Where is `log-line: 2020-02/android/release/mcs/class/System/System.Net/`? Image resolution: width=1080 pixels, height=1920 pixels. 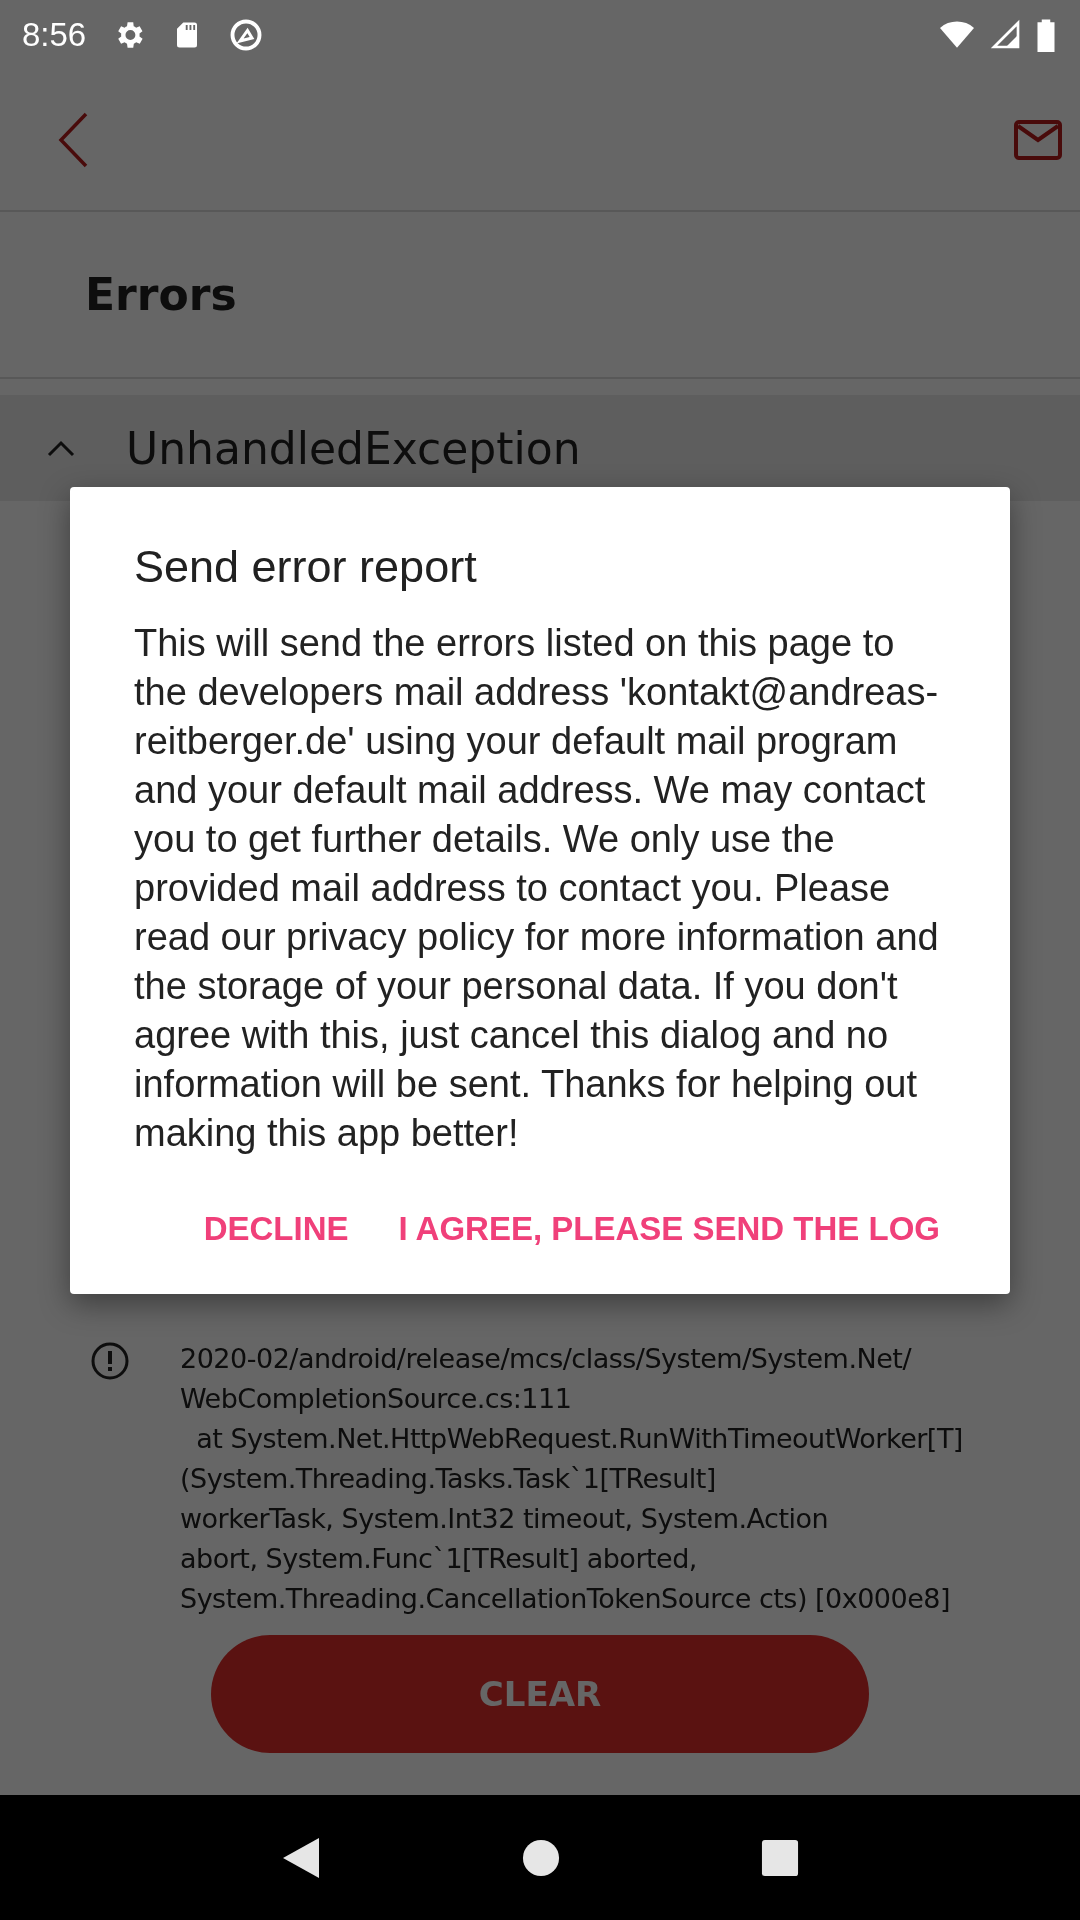 log-line: 2020-02/android/release/mcs/class/System/System.Net/ is located at coordinates (546, 1359).